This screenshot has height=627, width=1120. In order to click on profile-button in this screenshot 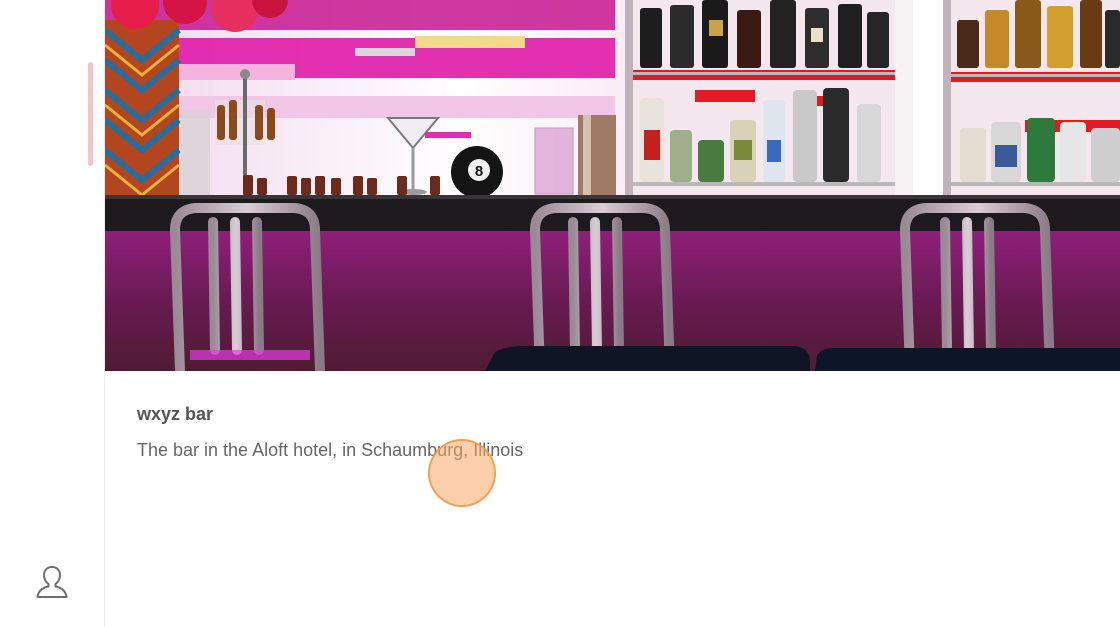, I will do `click(52, 582)`.